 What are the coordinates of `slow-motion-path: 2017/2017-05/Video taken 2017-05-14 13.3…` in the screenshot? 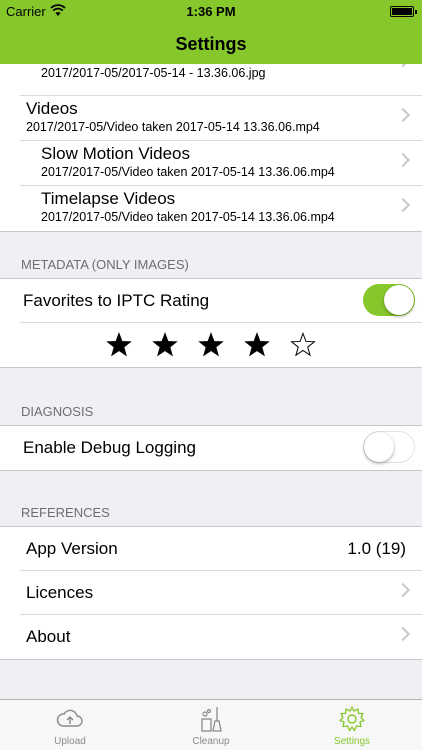 It's located at (188, 172).